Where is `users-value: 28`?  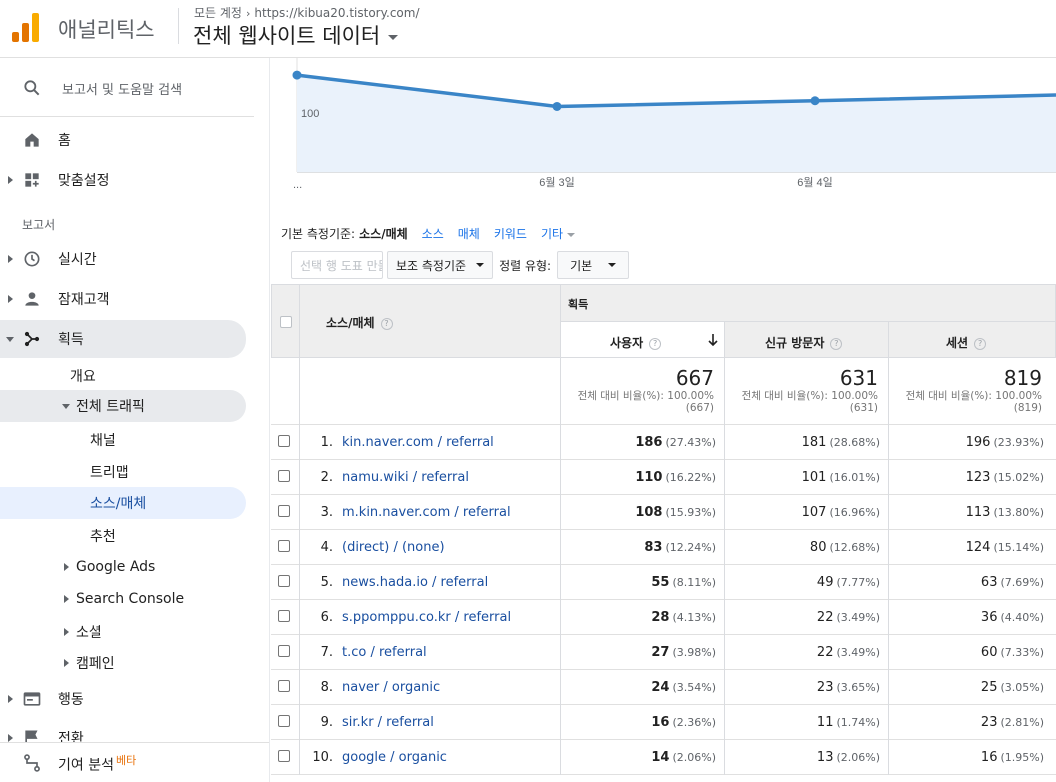 users-value: 28 is located at coordinates (660, 617).